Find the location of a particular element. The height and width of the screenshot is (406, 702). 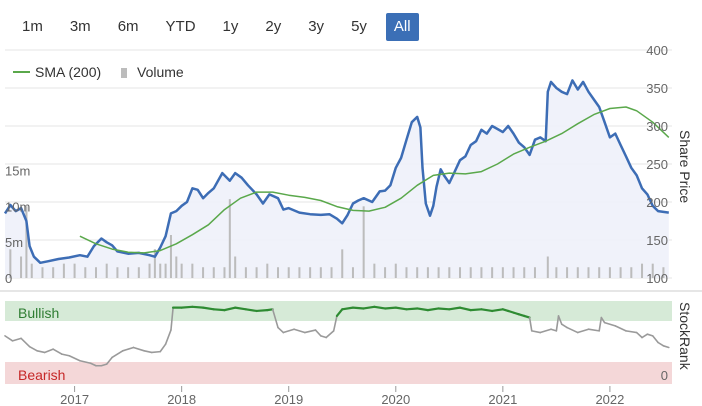

price-tick-label: 250 is located at coordinates (657, 164).